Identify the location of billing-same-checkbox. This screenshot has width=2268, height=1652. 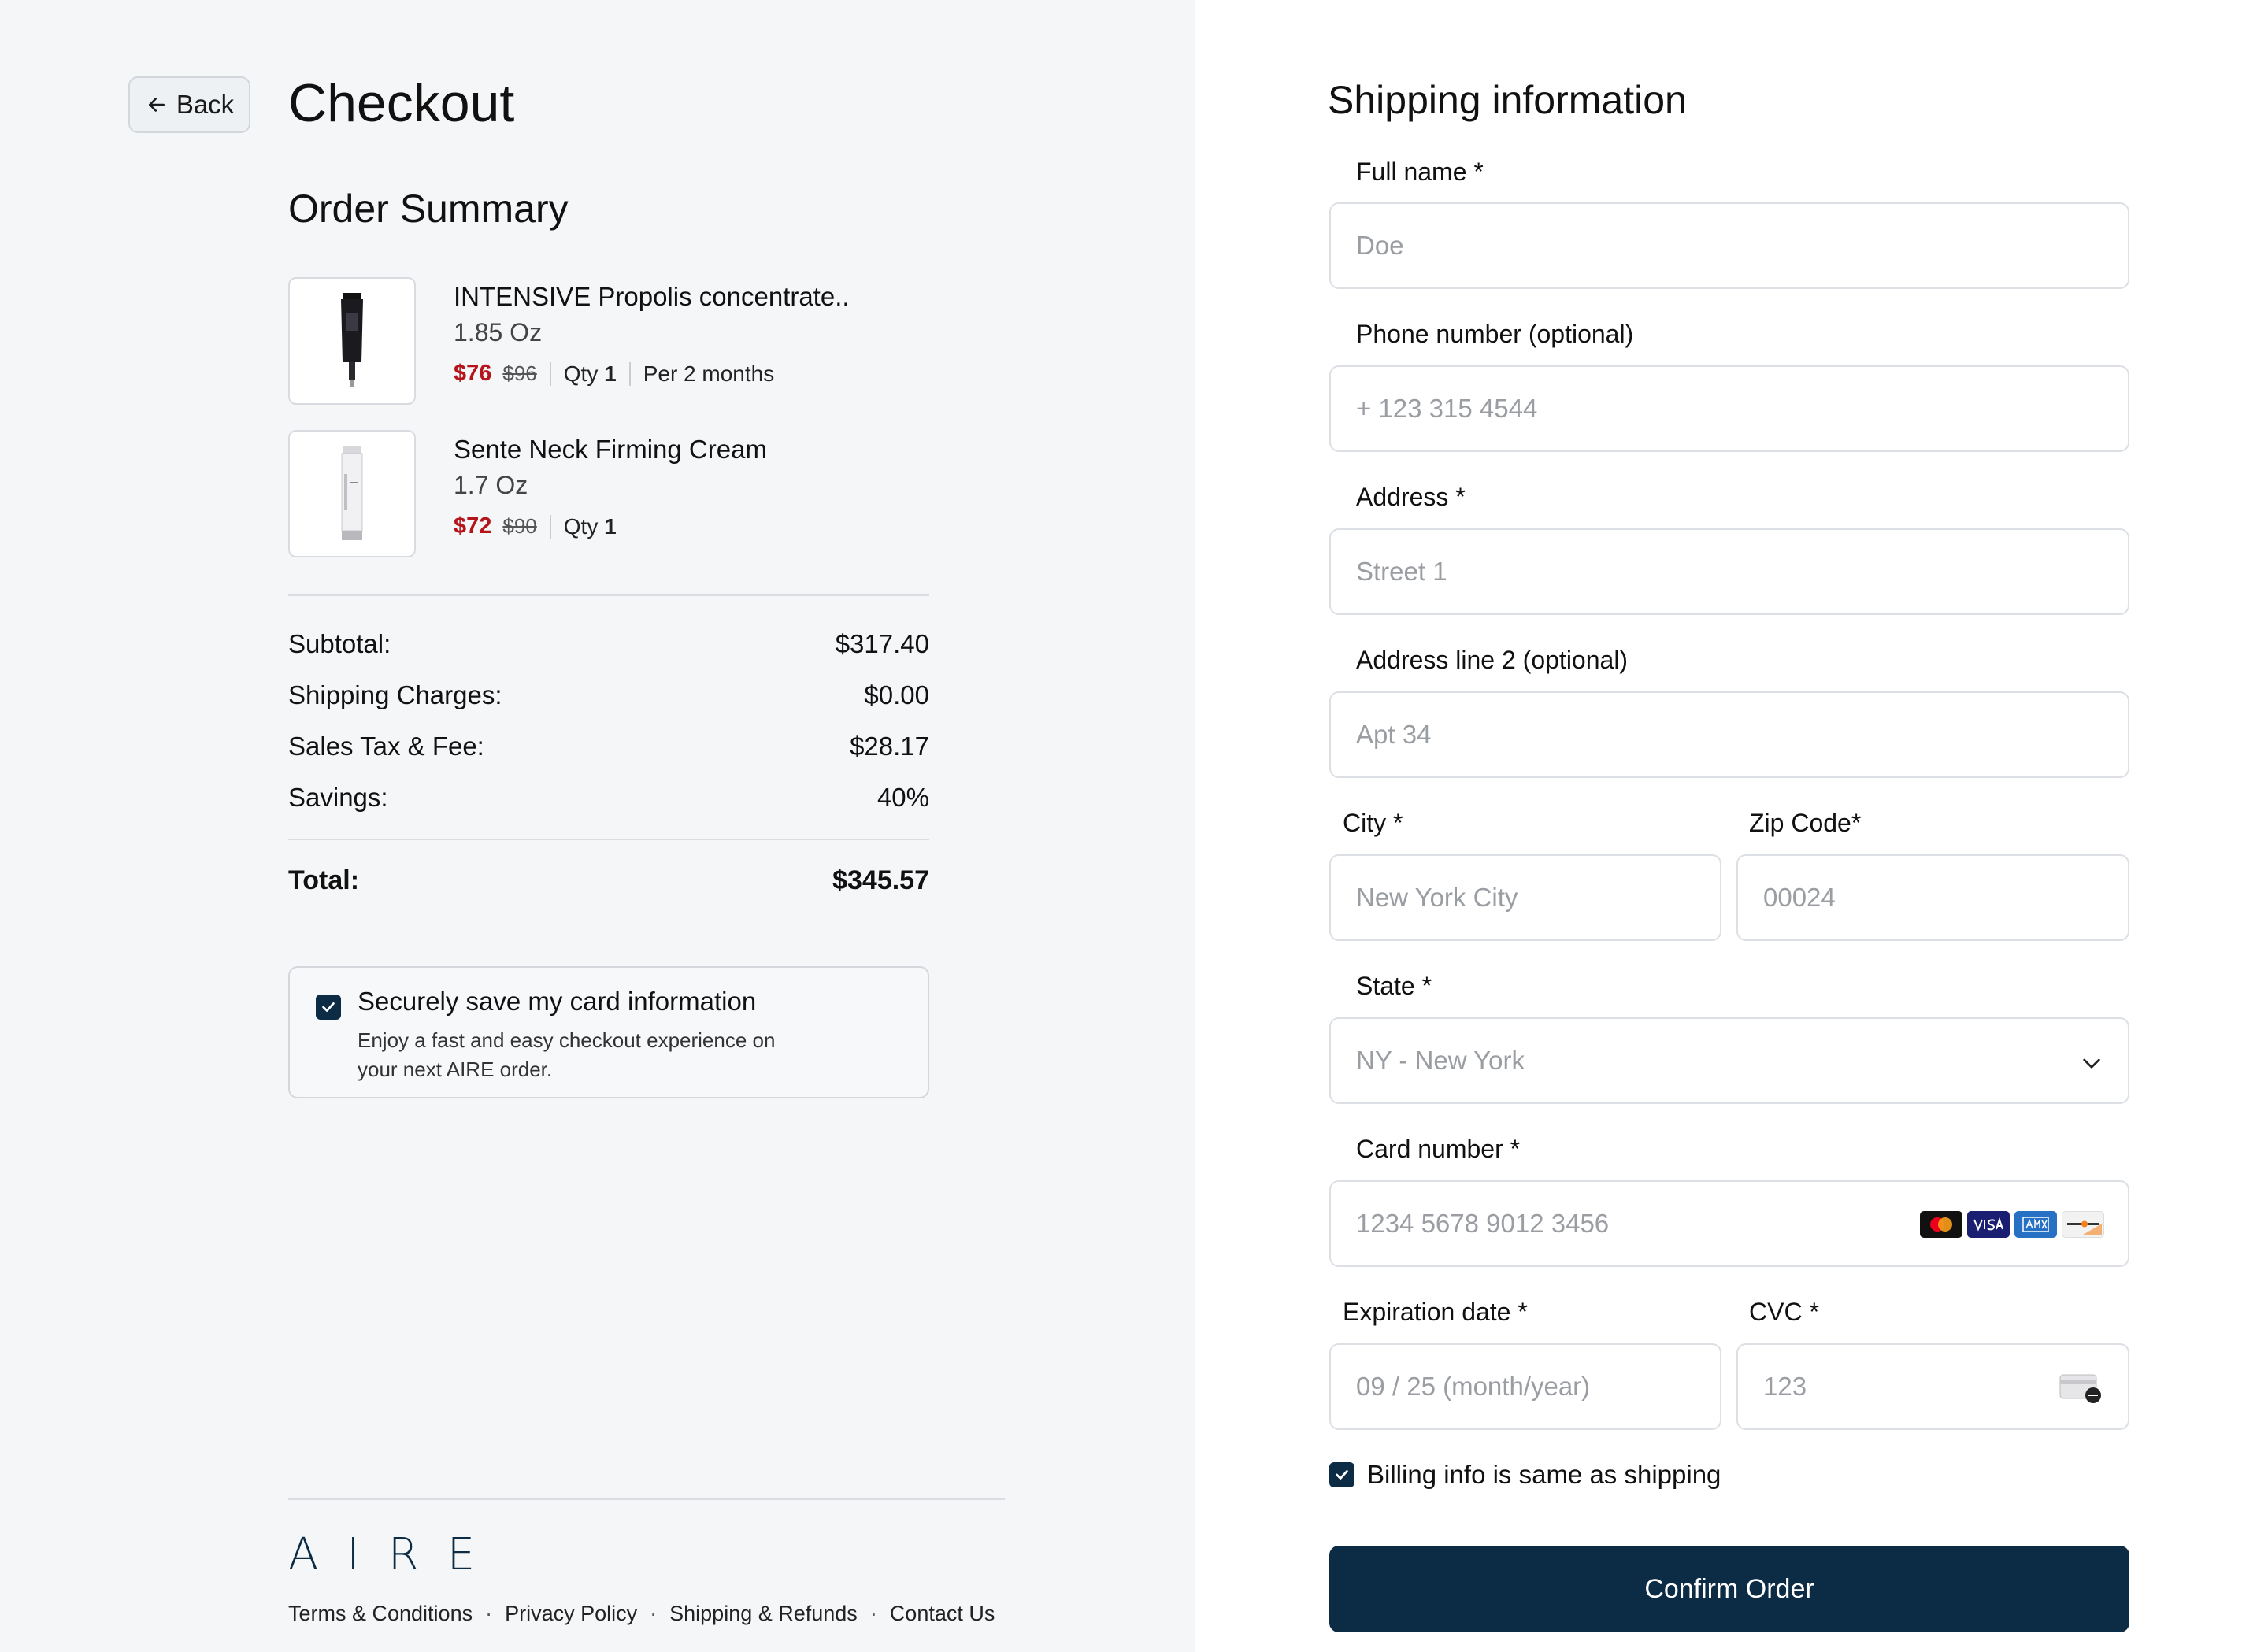
(1341, 1474).